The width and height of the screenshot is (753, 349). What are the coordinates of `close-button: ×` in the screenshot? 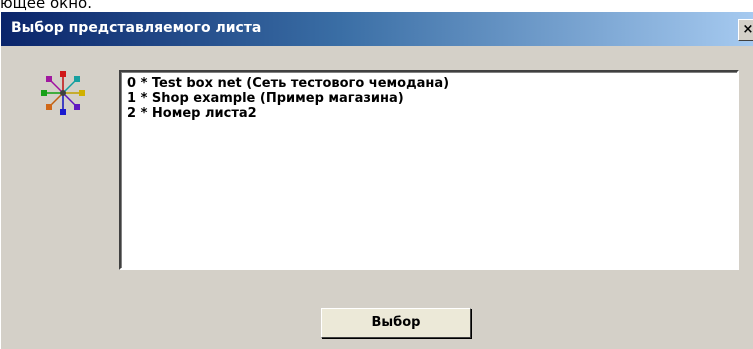 It's located at (745, 30).